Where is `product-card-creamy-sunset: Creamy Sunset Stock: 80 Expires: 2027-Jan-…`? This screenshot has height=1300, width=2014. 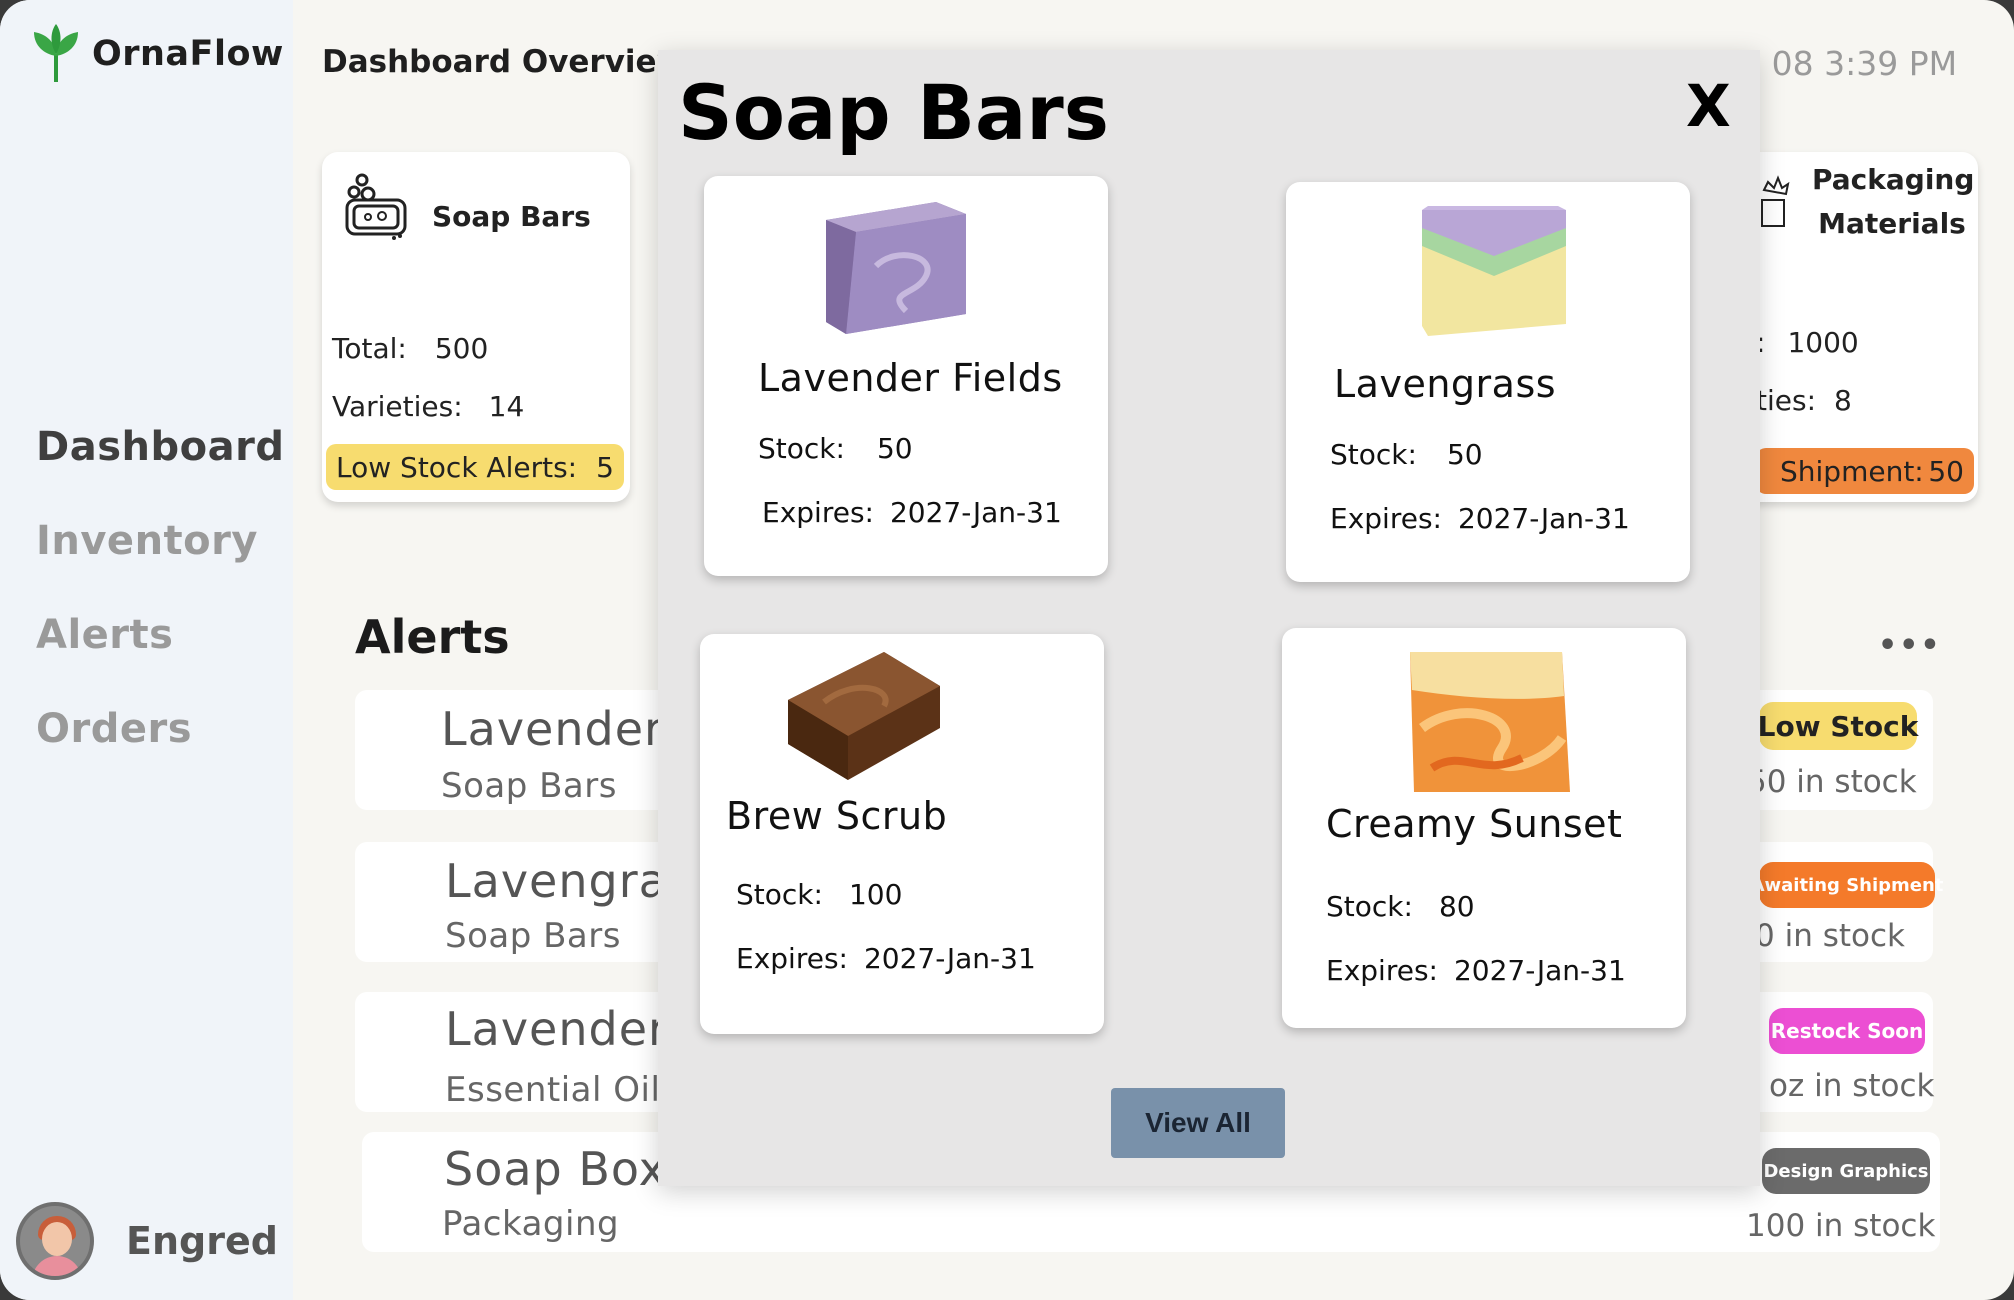 product-card-creamy-sunset: Creamy Sunset Stock: 80 Expires: 2027-Jan-… is located at coordinates (1484, 828).